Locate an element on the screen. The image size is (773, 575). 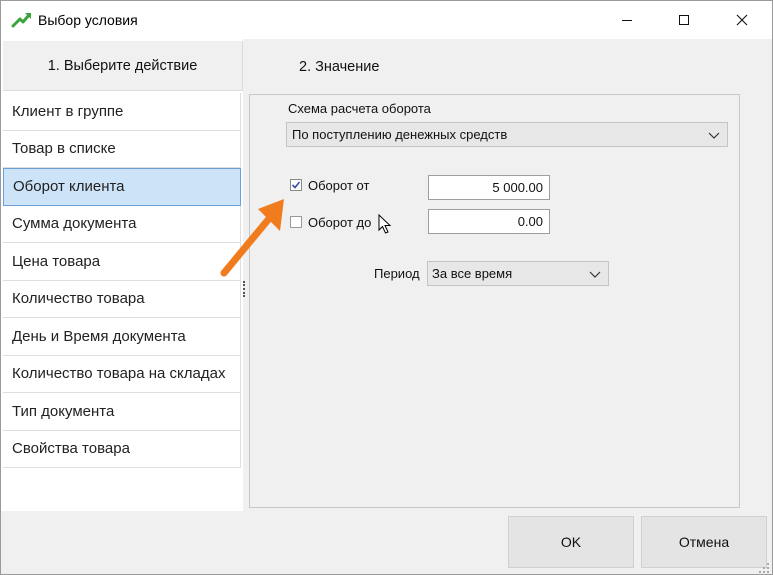
list-item-label: Клиент в группе is located at coordinates (68, 111).